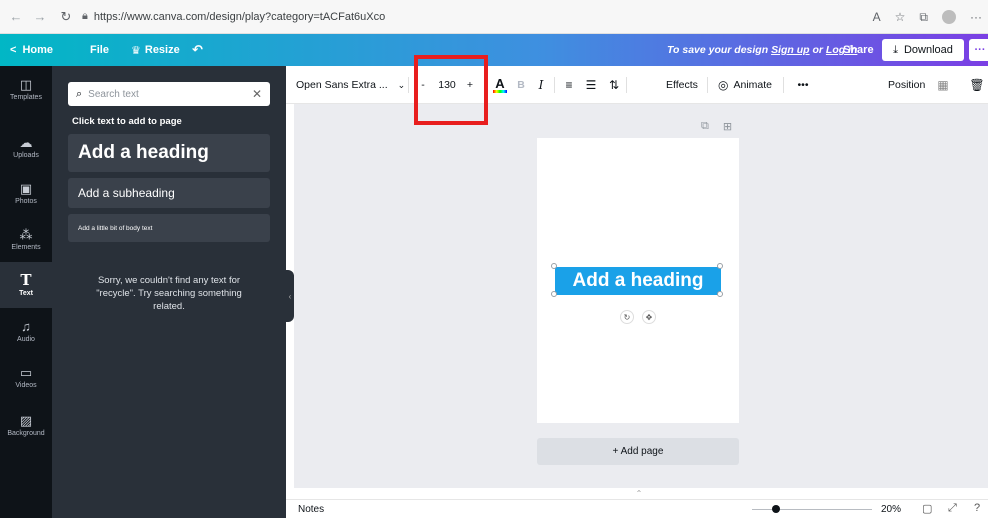 This screenshot has height=518, width=988. I want to click on animate-button: ◎ Animate, so click(745, 85).